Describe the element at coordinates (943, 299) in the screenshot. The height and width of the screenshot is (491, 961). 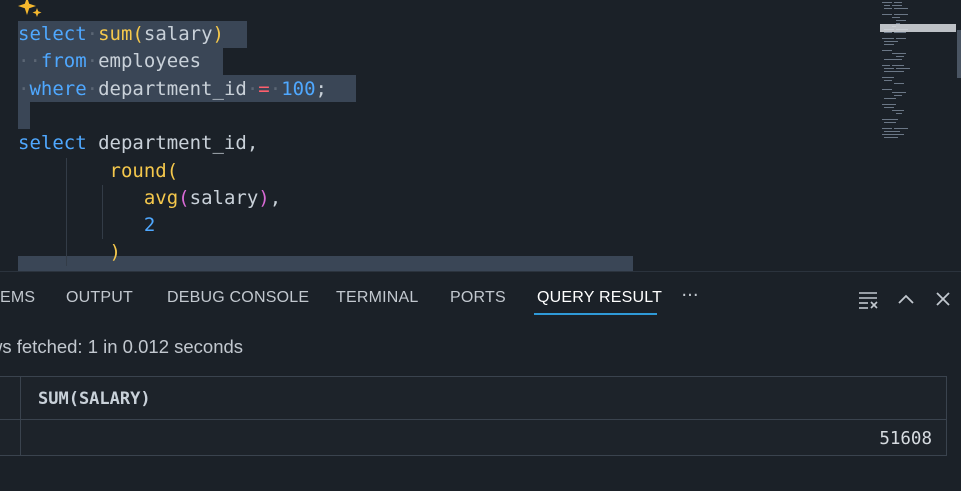
I see `close-icon` at that location.